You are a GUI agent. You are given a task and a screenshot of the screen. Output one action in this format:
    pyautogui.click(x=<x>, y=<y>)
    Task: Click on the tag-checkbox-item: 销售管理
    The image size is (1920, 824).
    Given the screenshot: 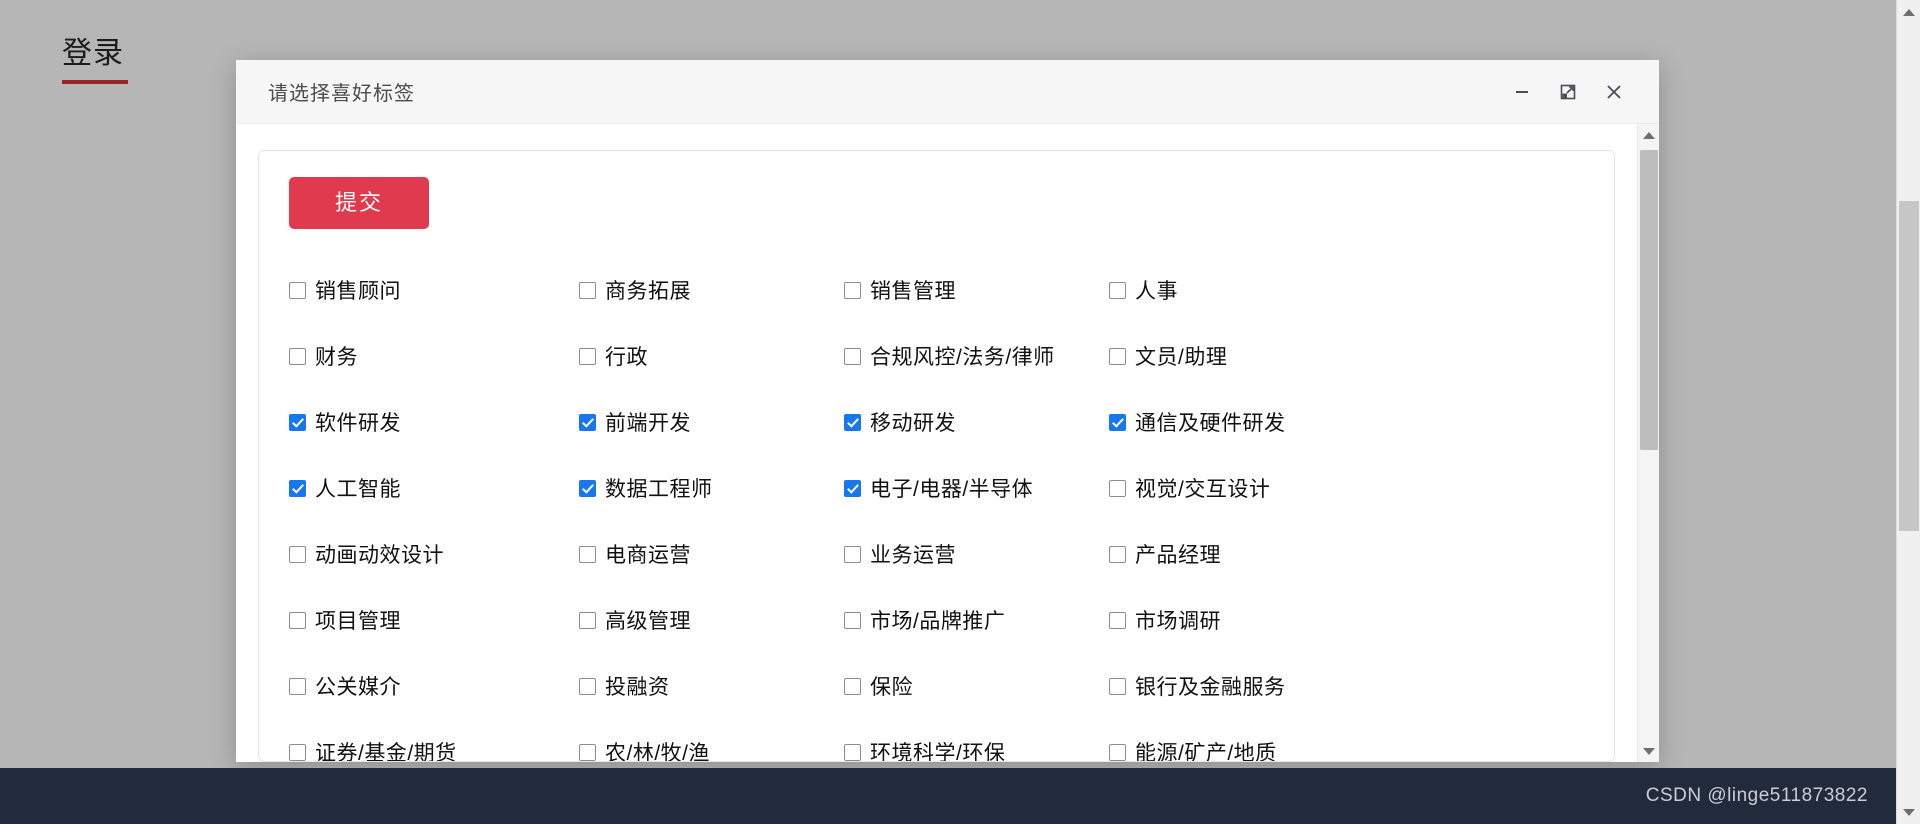 What is the action you would take?
    pyautogui.click(x=976, y=290)
    